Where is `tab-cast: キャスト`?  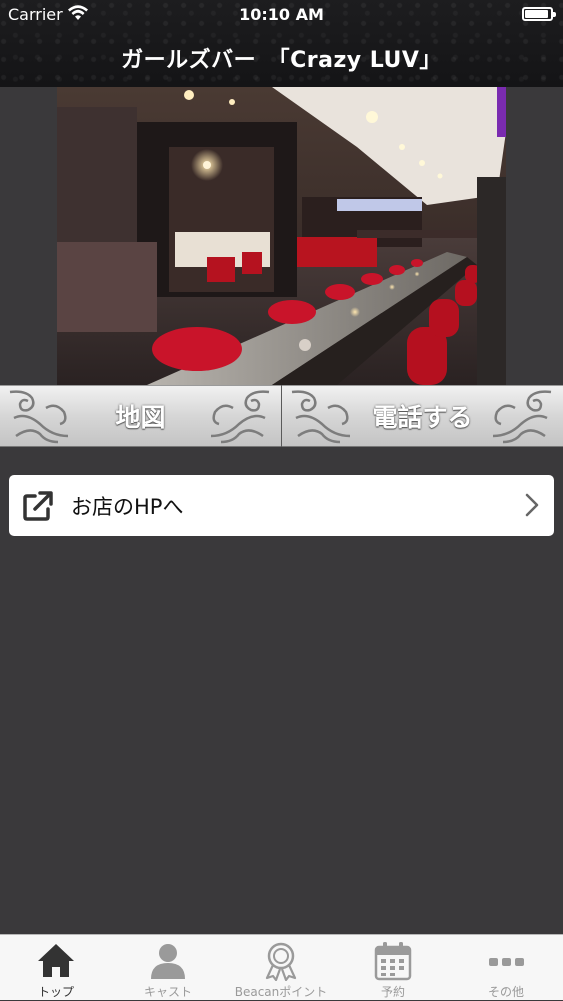
tab-cast: キャスト is located at coordinates (168, 968).